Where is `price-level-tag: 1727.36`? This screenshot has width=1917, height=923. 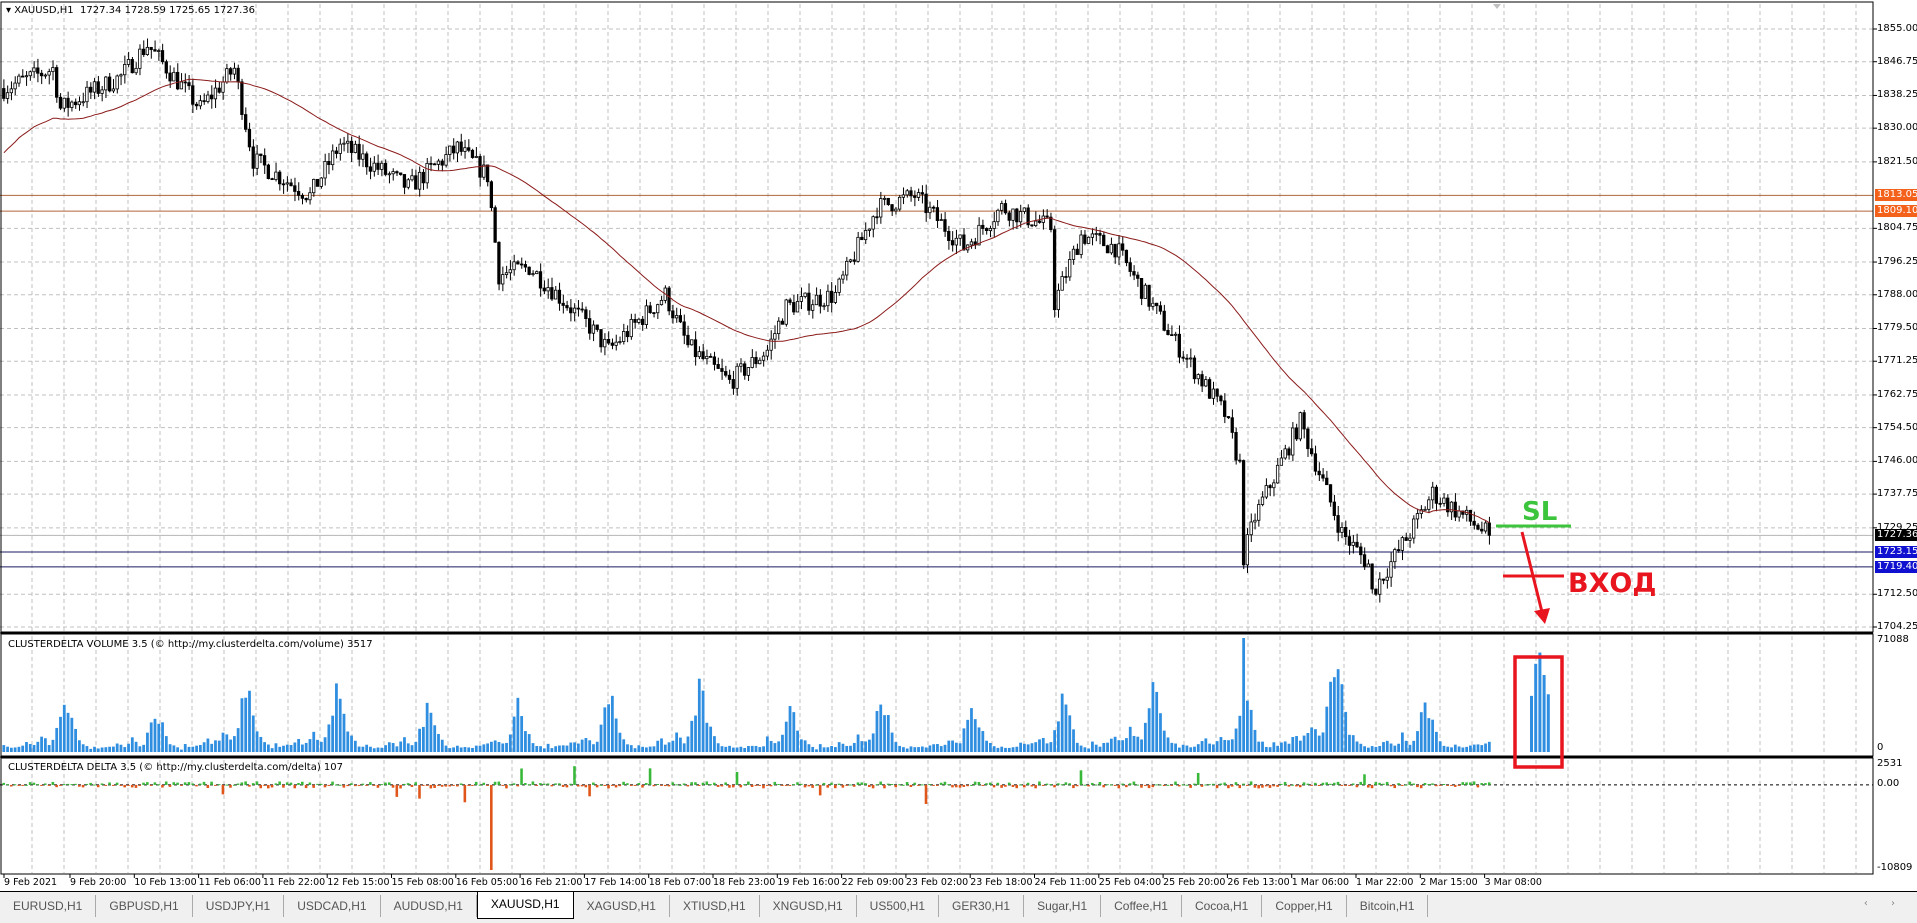 price-level-tag: 1727.36 is located at coordinates (1896, 535).